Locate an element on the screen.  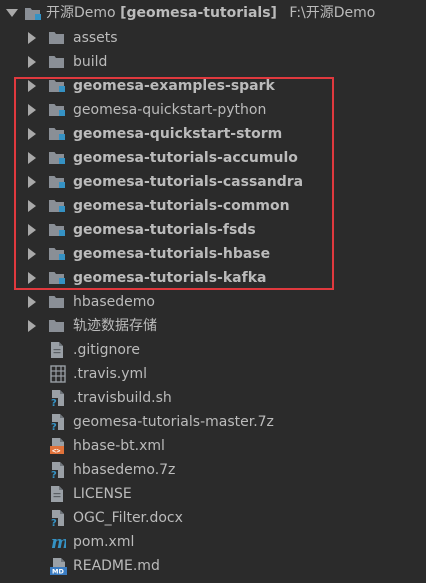
tree-item-label: build is located at coordinates (90, 62).